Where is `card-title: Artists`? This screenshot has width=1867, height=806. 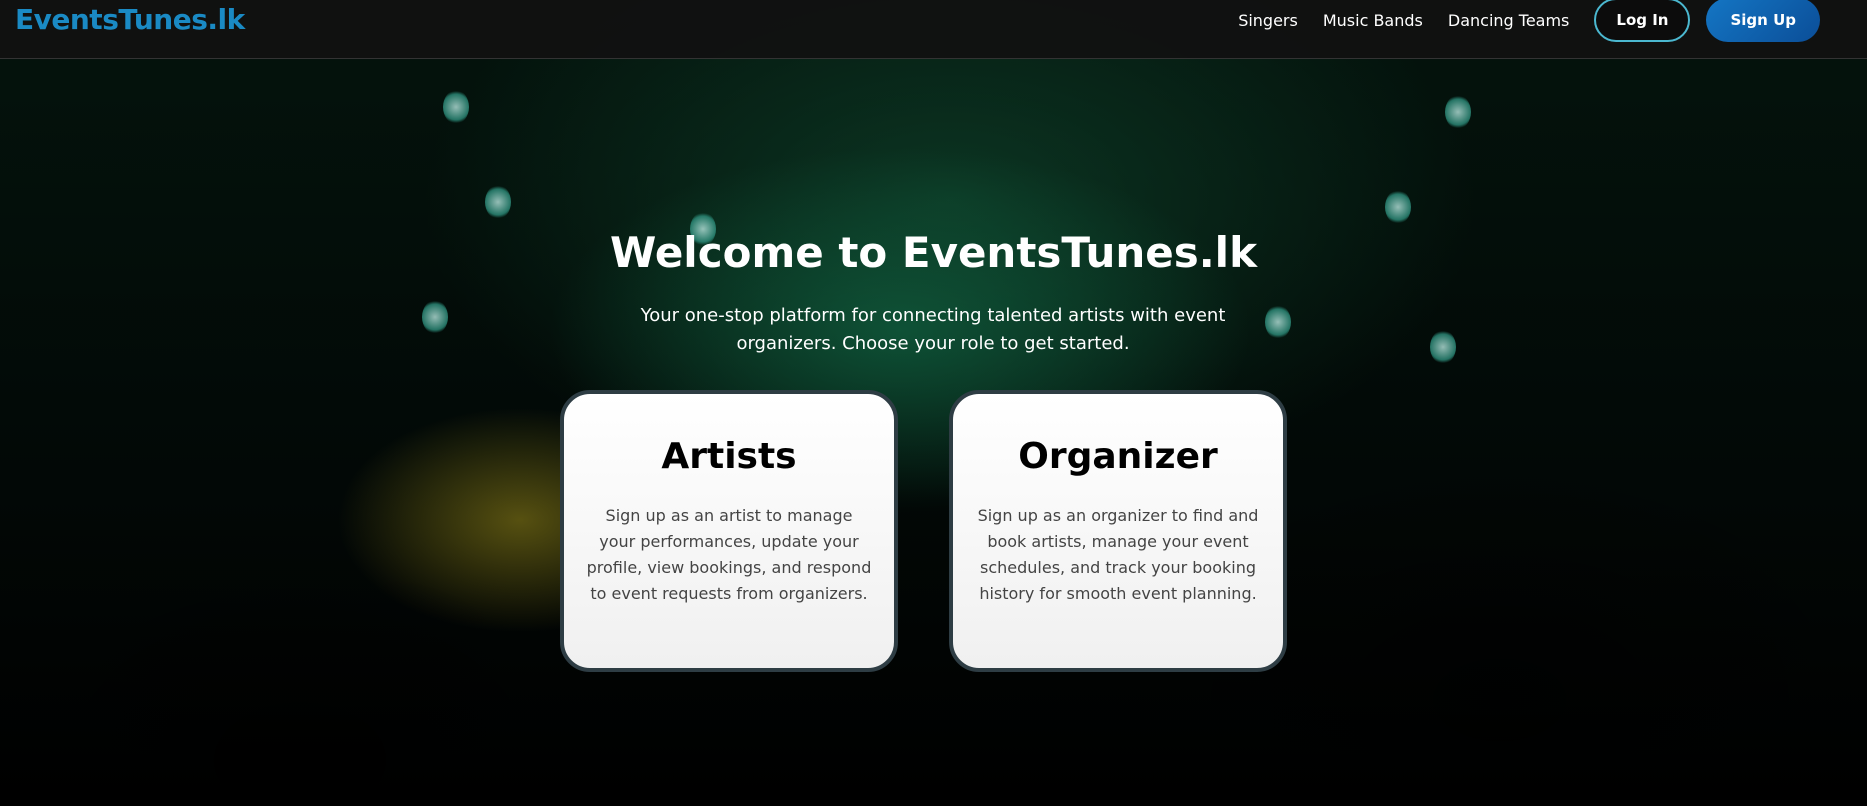
card-title: Artists is located at coordinates (729, 456).